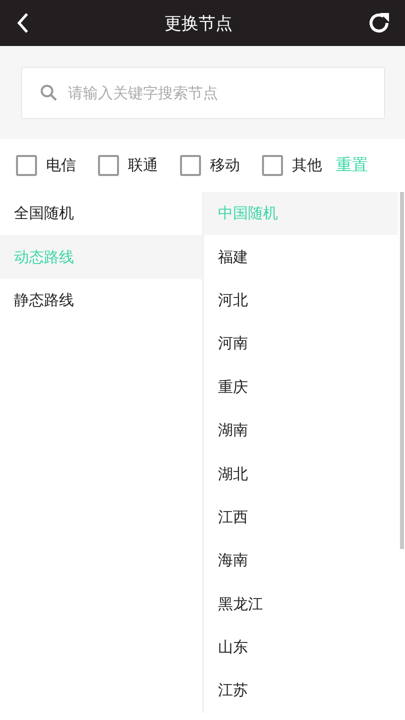 This screenshot has width=405, height=720. Describe the element at coordinates (379, 23) in the screenshot. I see `refresh-icon` at that location.